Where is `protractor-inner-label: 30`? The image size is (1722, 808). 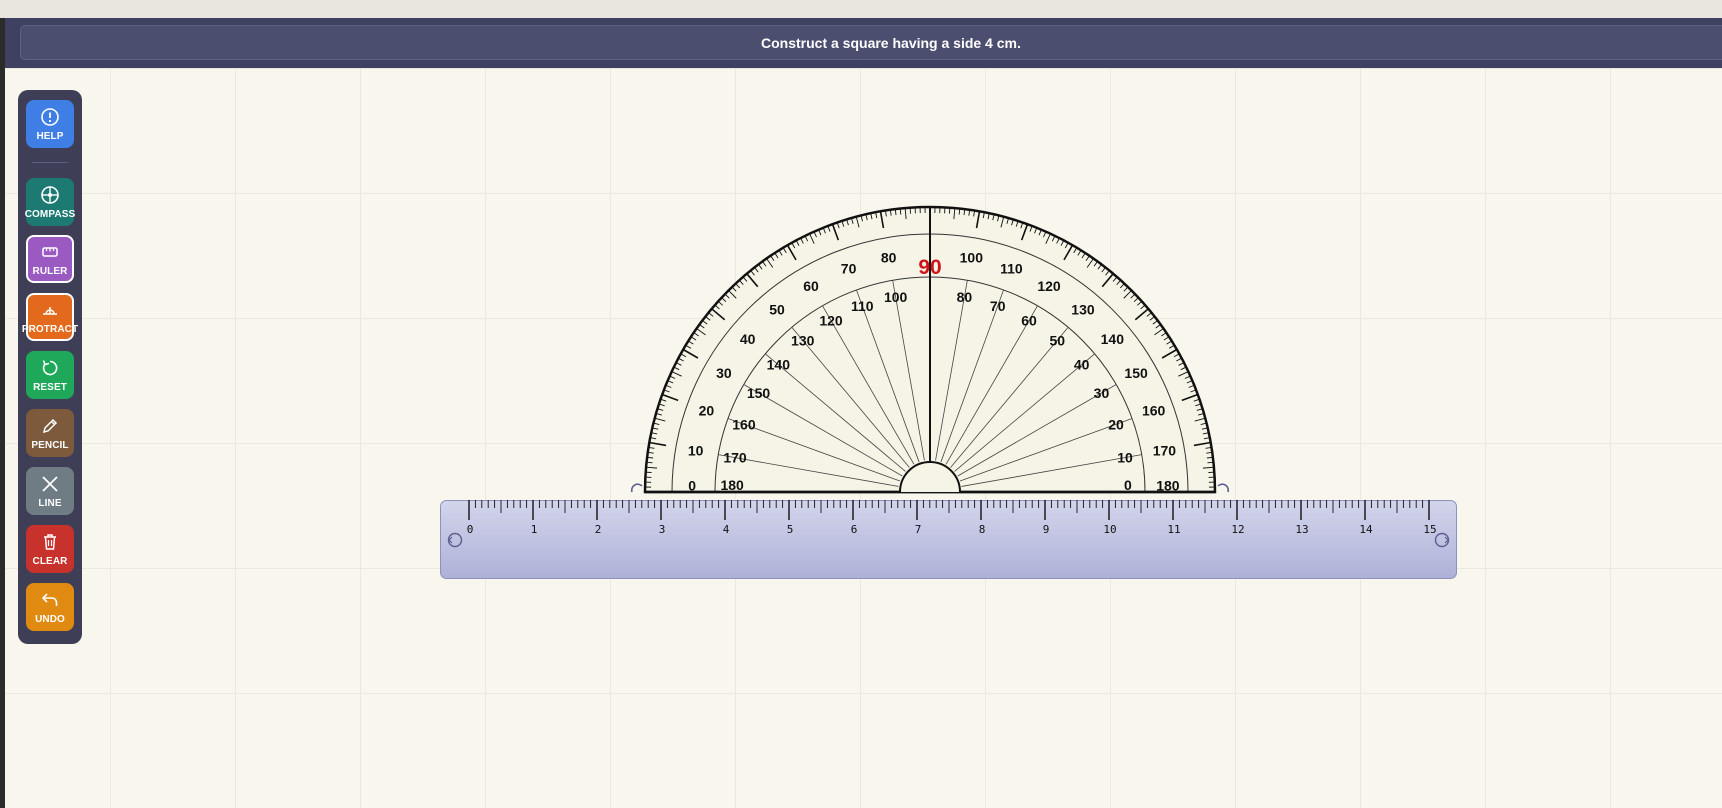
protractor-inner-label: 30 is located at coordinates (1102, 393).